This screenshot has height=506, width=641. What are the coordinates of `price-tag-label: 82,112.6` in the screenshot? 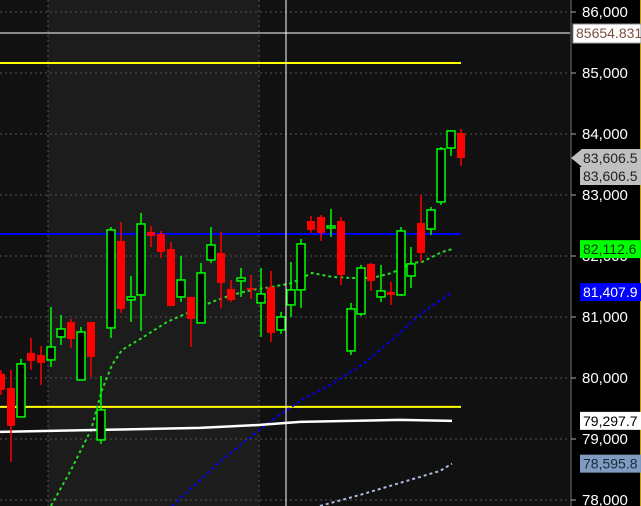 It's located at (610, 249).